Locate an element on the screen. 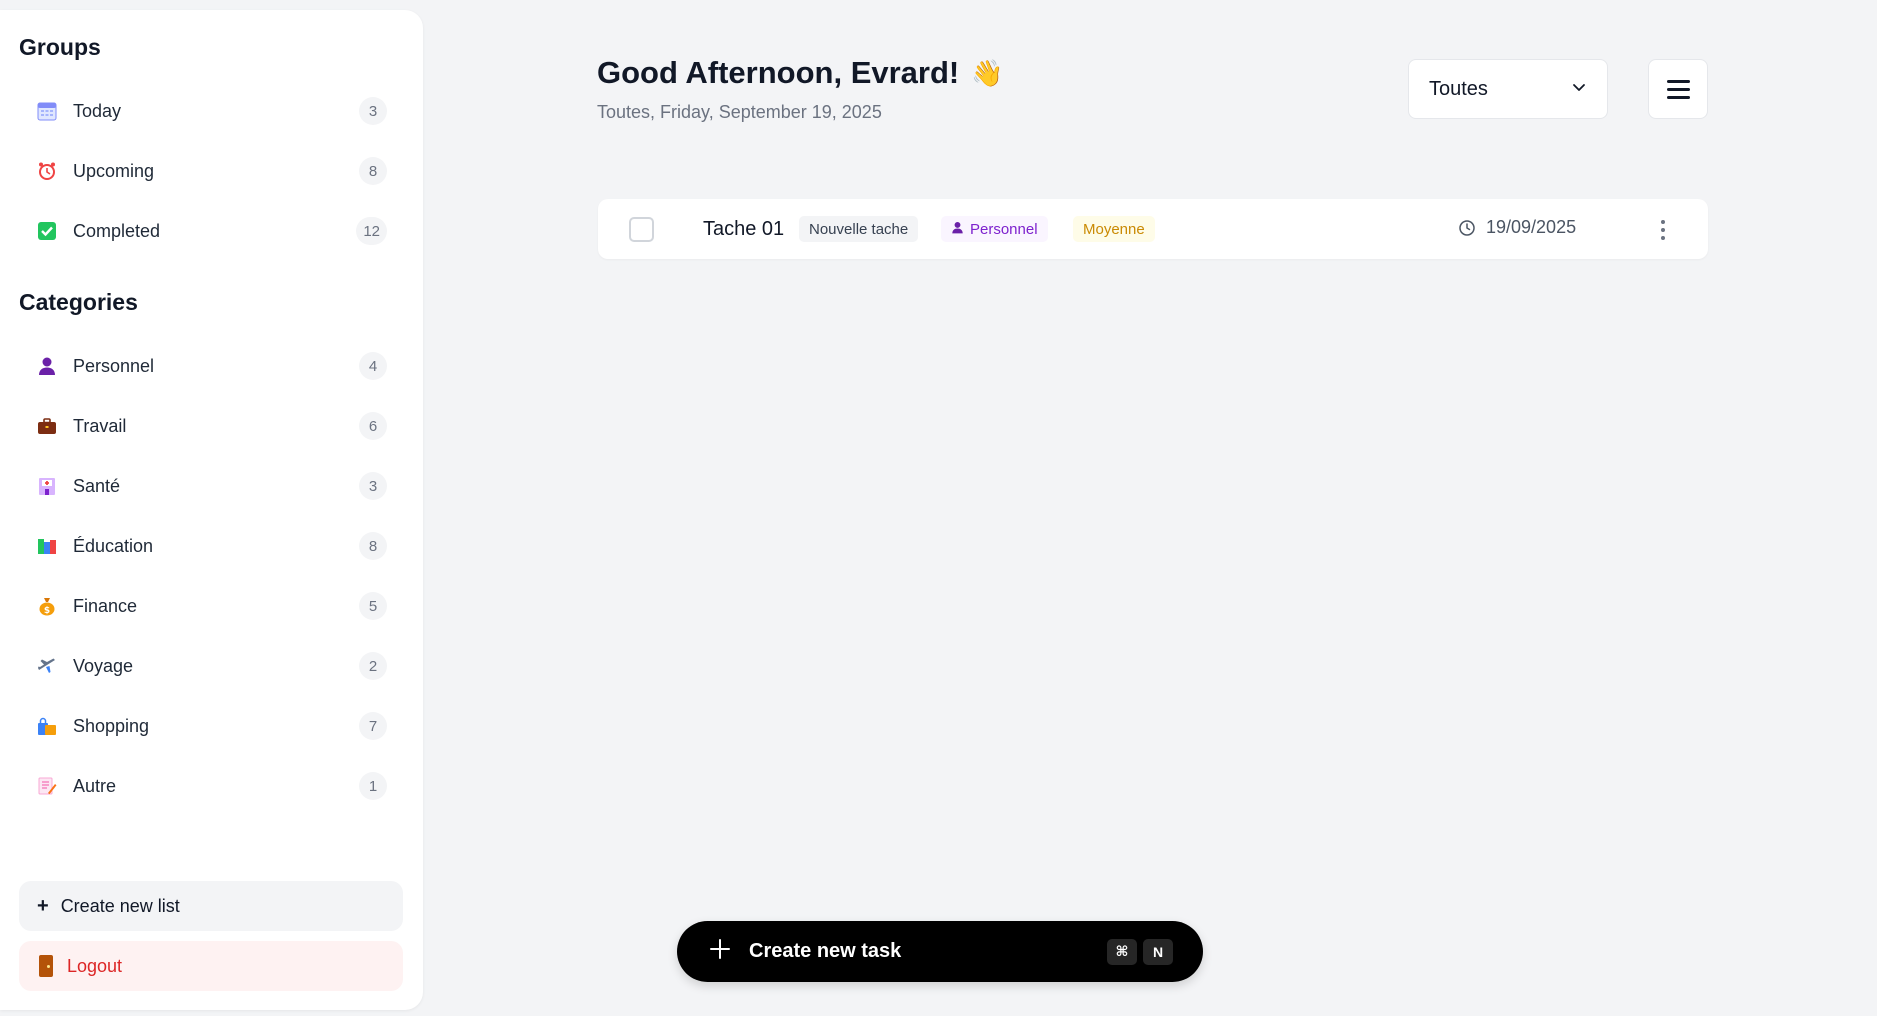  chevron-down-icon is located at coordinates (1579, 89).